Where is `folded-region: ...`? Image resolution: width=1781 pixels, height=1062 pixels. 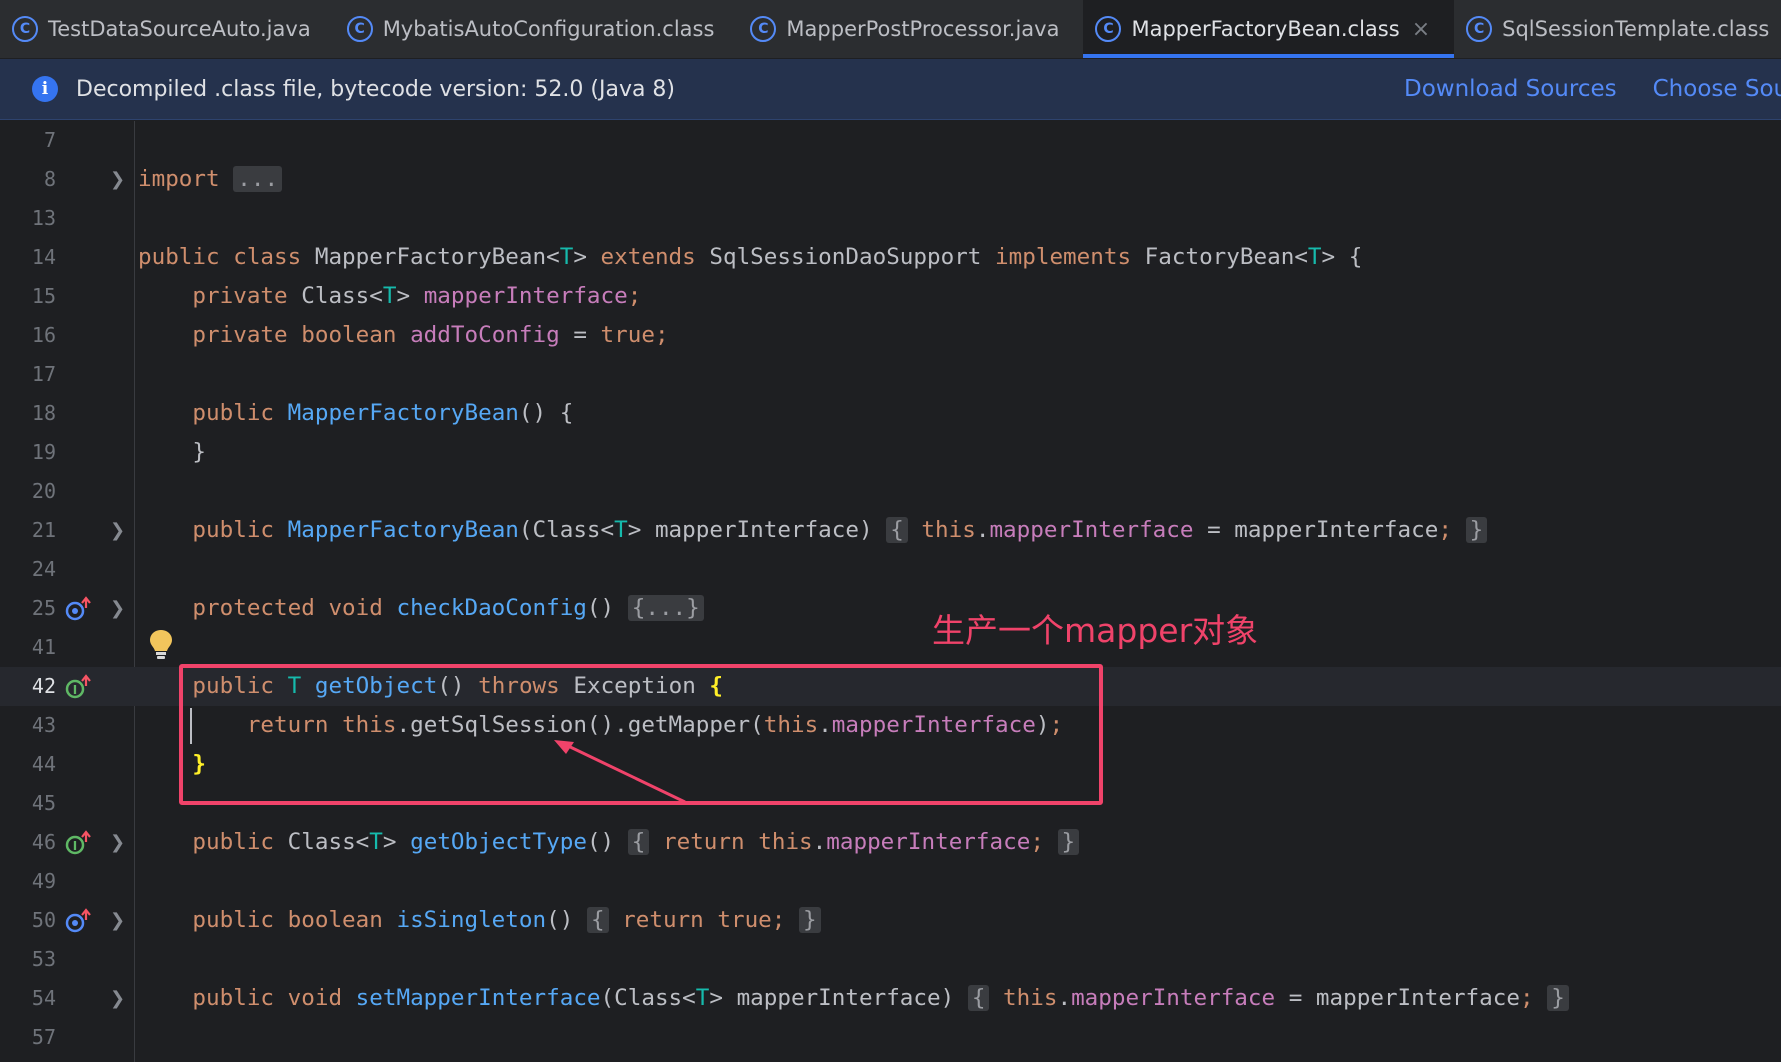
folded-region: ... is located at coordinates (258, 179).